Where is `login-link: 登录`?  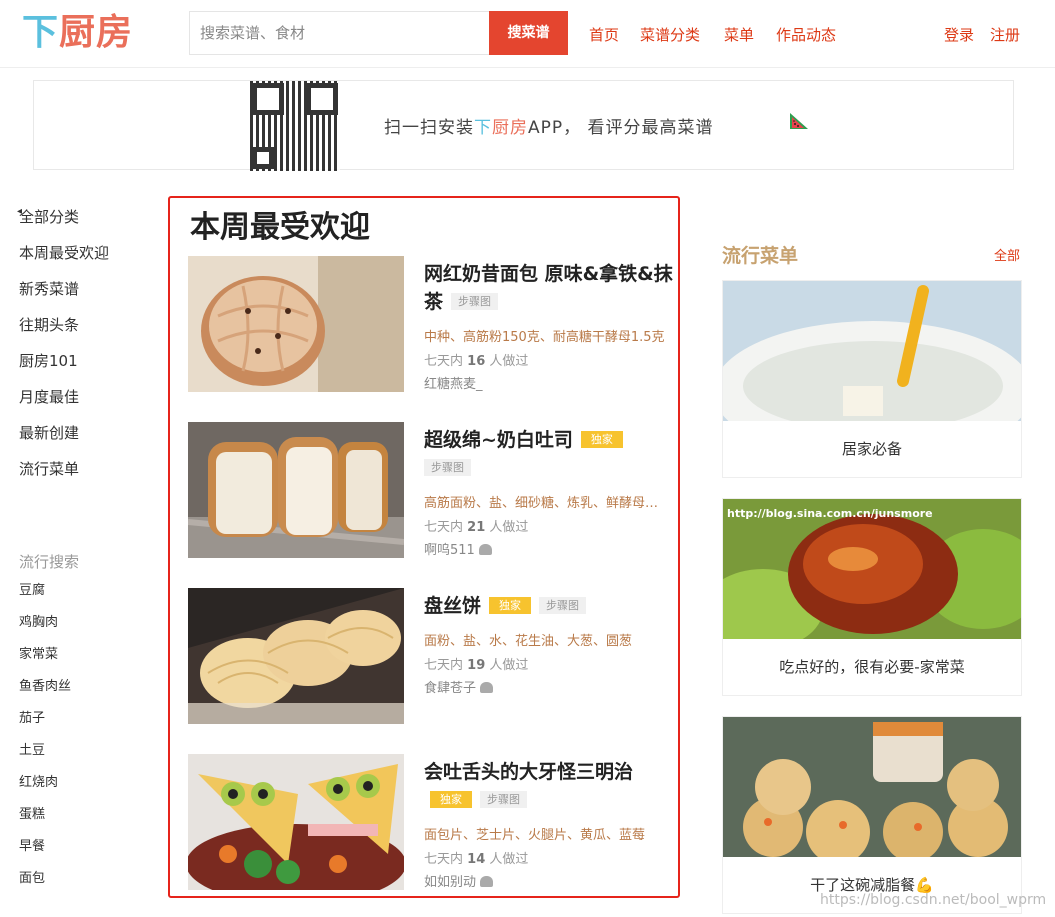
login-link: 登录 is located at coordinates (959, 34).